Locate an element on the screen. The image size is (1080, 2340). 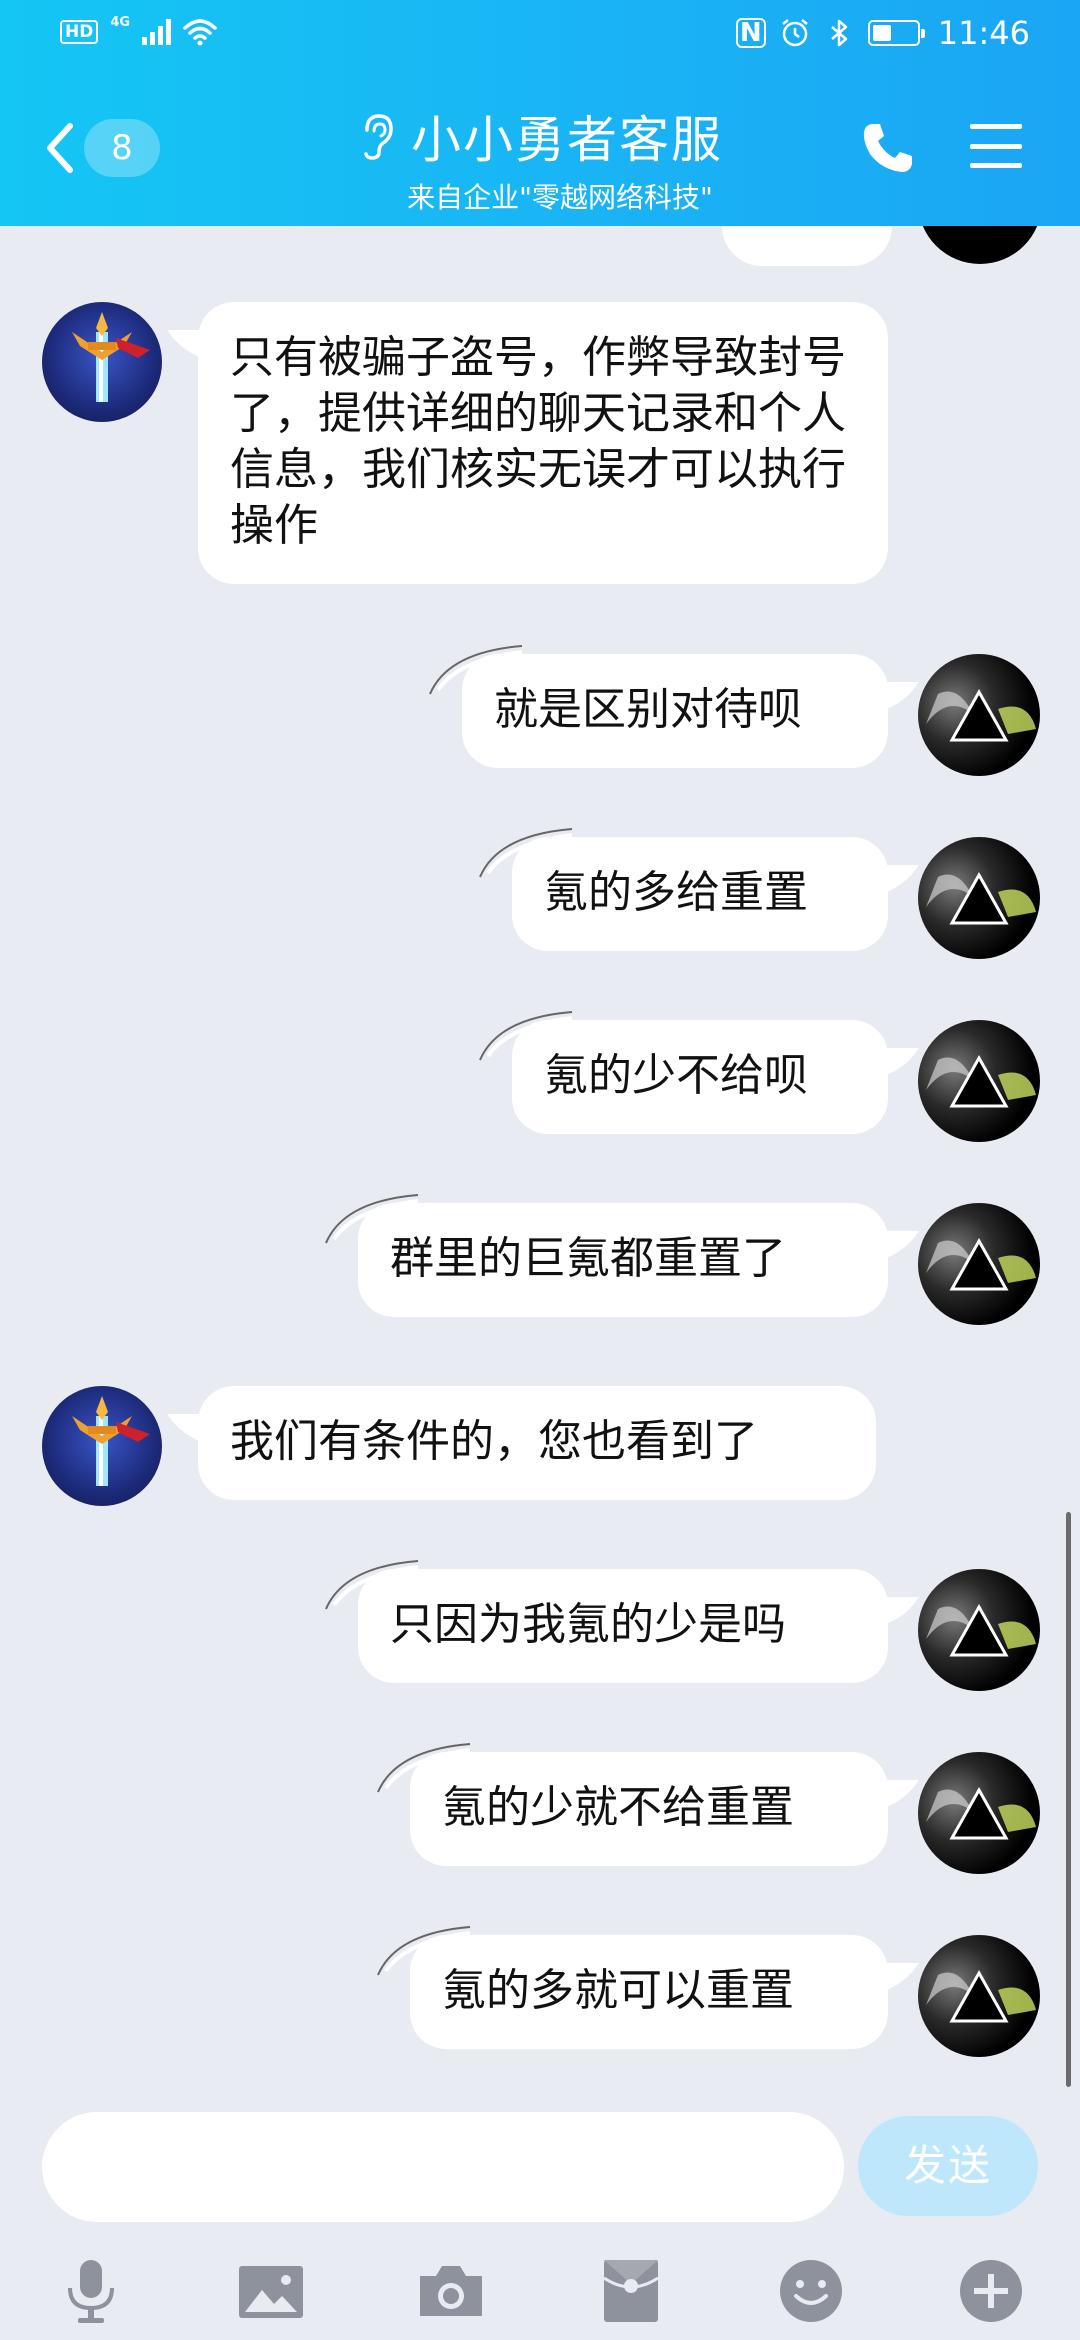
message-bubble: 氪的多就可以重置 is located at coordinates (649, 1992).